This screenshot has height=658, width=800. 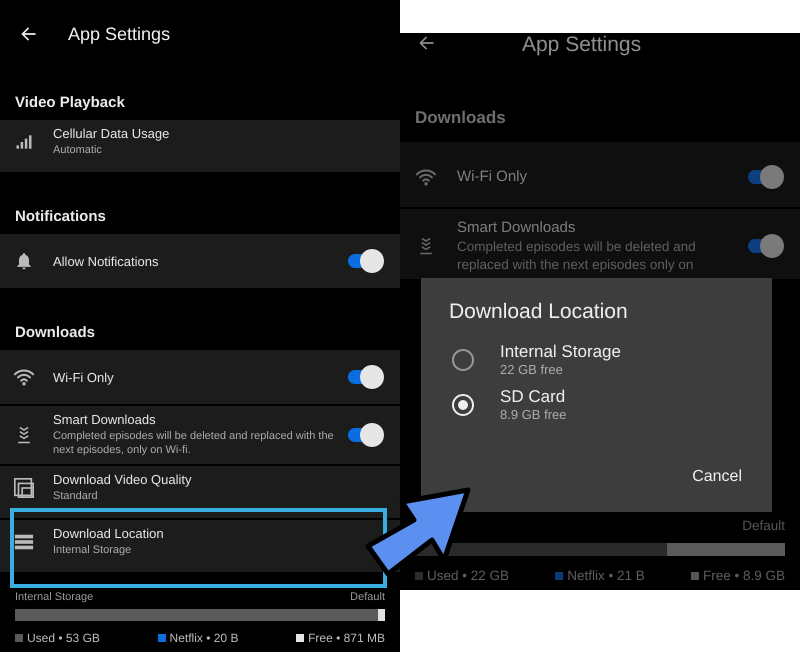 What do you see at coordinates (346, 638) in the screenshot?
I see `legend-label: Free • 871 MB` at bounding box center [346, 638].